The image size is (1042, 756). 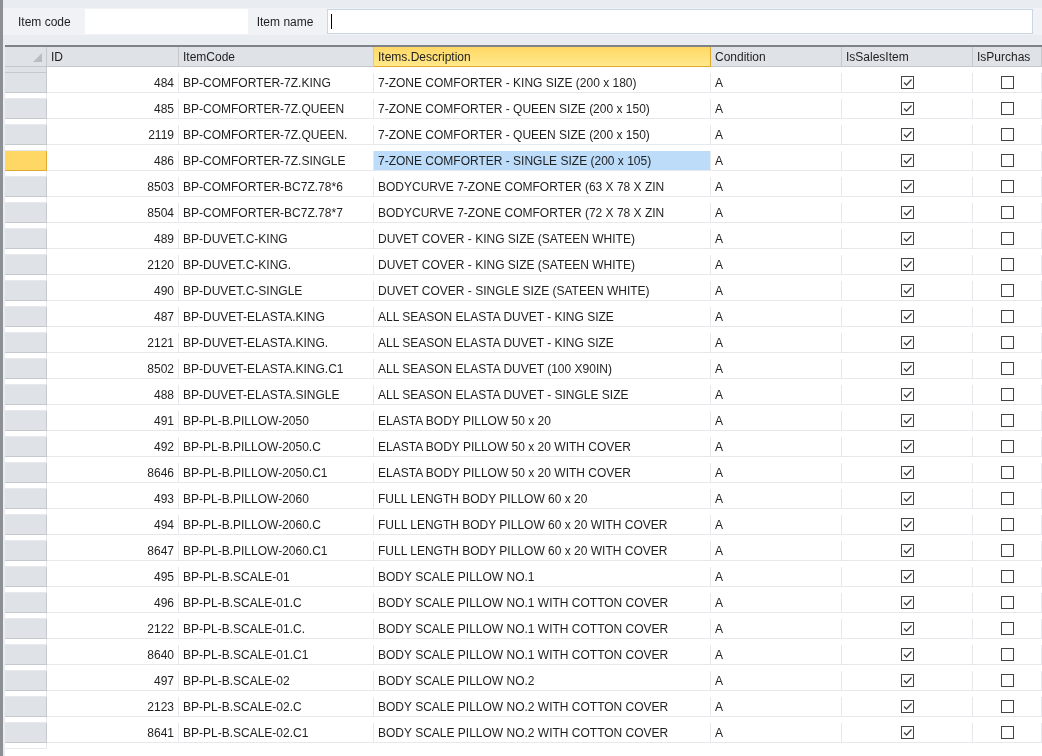 What do you see at coordinates (113, 161) in the screenshot?
I see `table-cell: 486` at bounding box center [113, 161].